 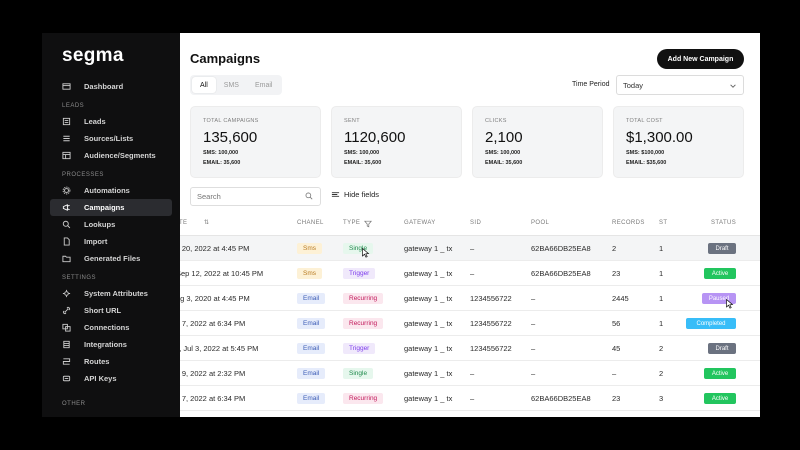 I want to click on cell-records: 2445, so click(x=620, y=298).